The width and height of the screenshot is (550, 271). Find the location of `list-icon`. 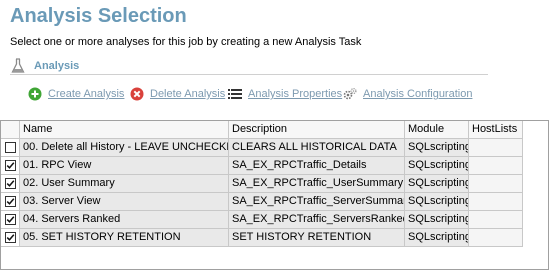

list-icon is located at coordinates (235, 94).